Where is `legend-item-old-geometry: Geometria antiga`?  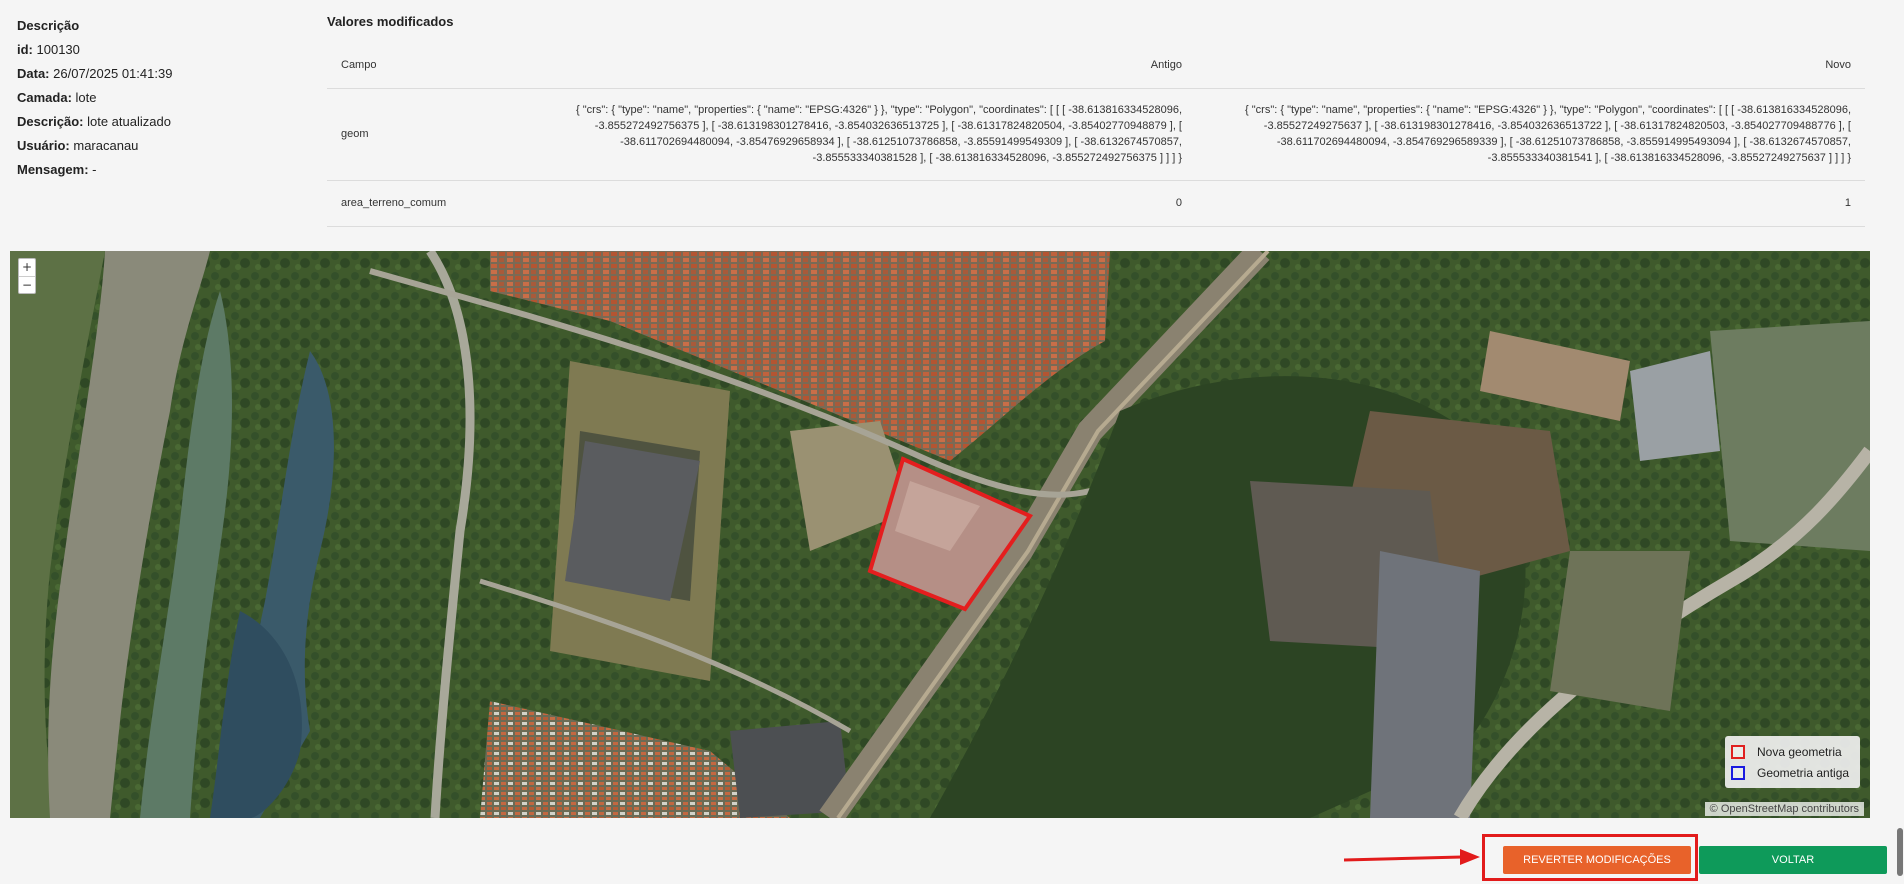
legend-item-old-geometry: Geometria antiga is located at coordinates (1792, 772).